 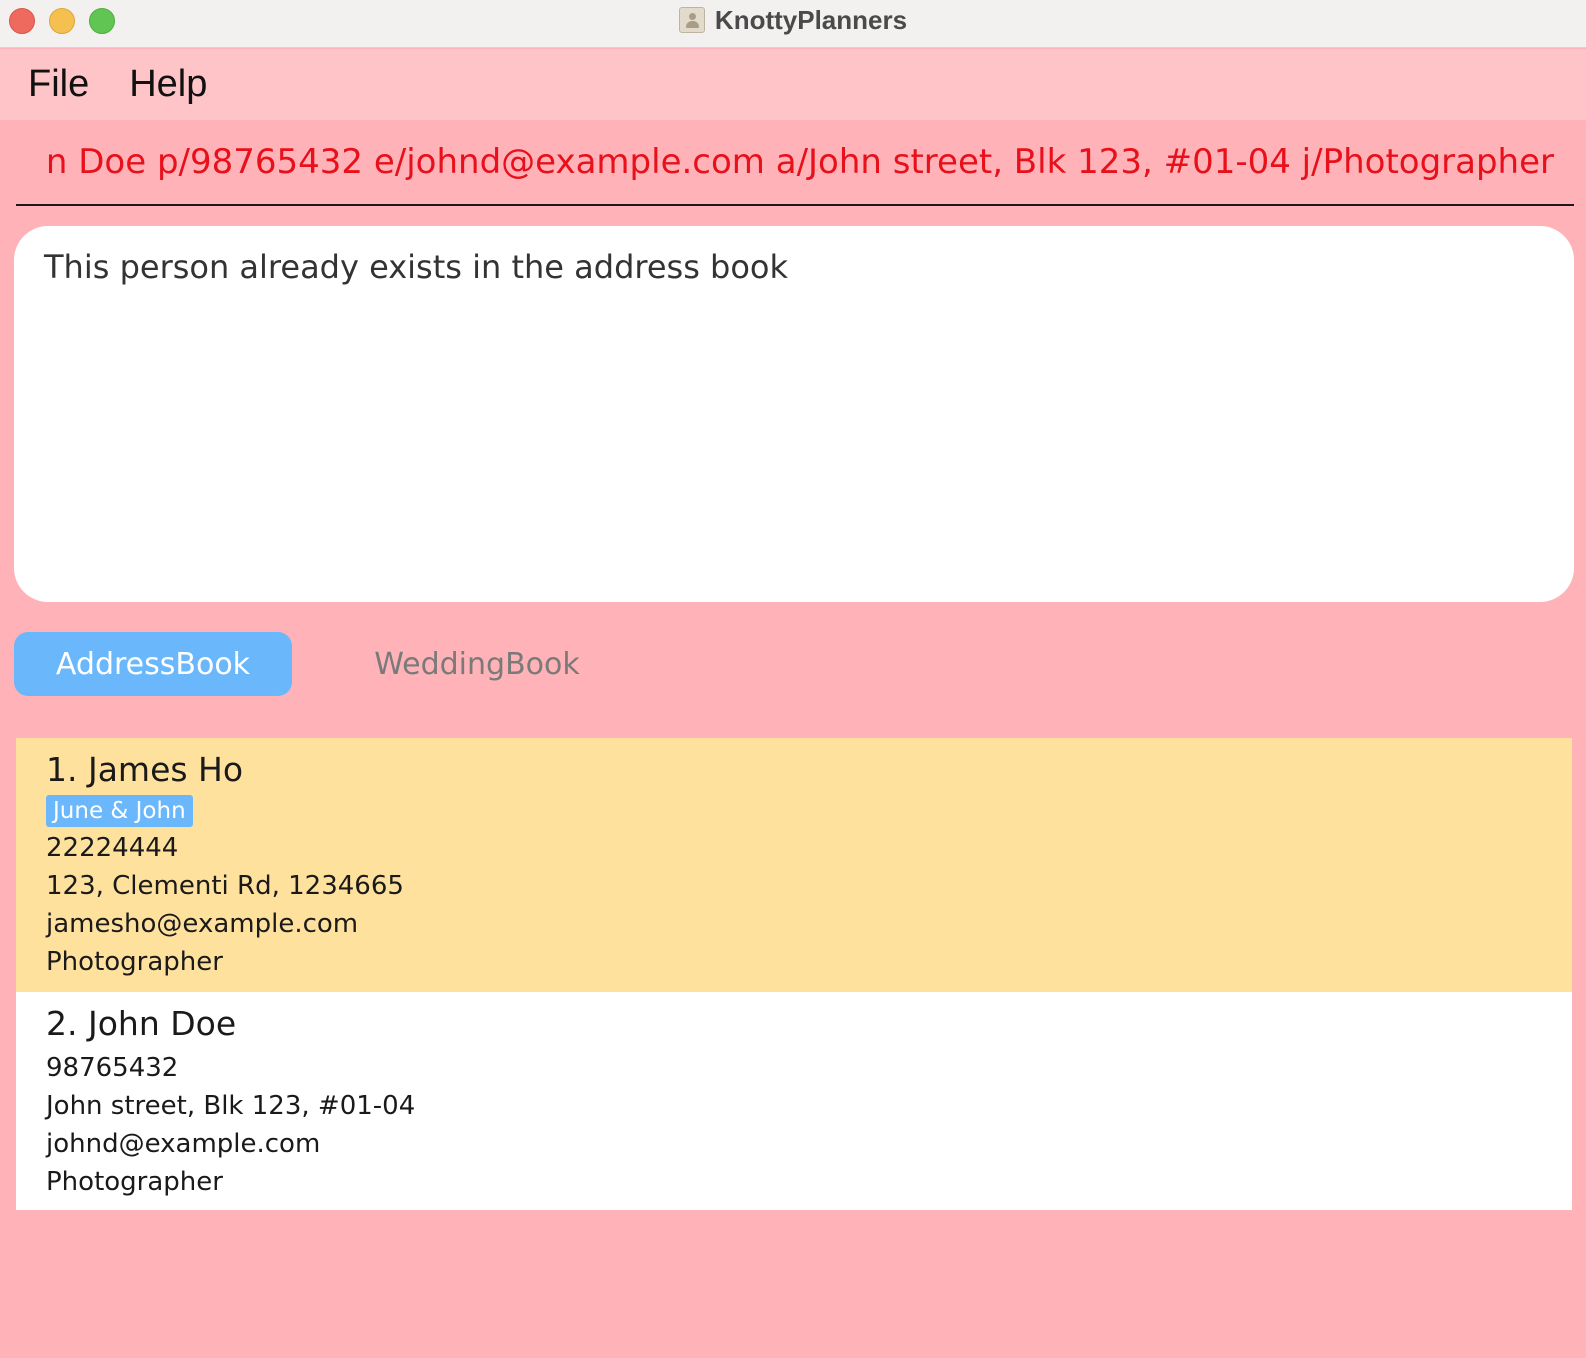 What do you see at coordinates (119, 811) in the screenshot?
I see `wedding-tag: June & John` at bounding box center [119, 811].